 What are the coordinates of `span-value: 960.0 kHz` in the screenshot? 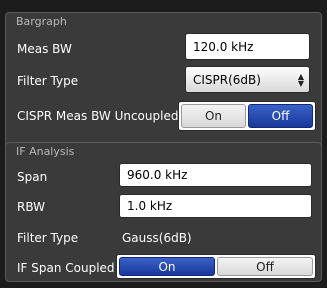 It's located at (157, 175).